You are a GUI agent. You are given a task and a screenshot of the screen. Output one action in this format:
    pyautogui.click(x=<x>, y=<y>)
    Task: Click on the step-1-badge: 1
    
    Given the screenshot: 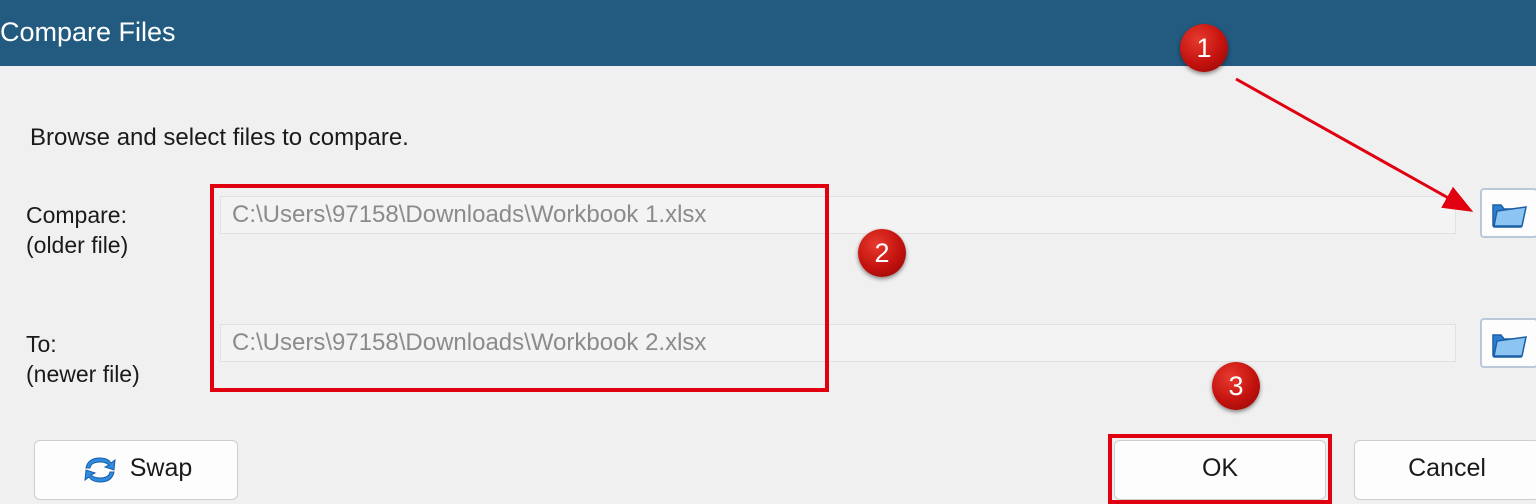 What is the action you would take?
    pyautogui.click(x=1204, y=48)
    